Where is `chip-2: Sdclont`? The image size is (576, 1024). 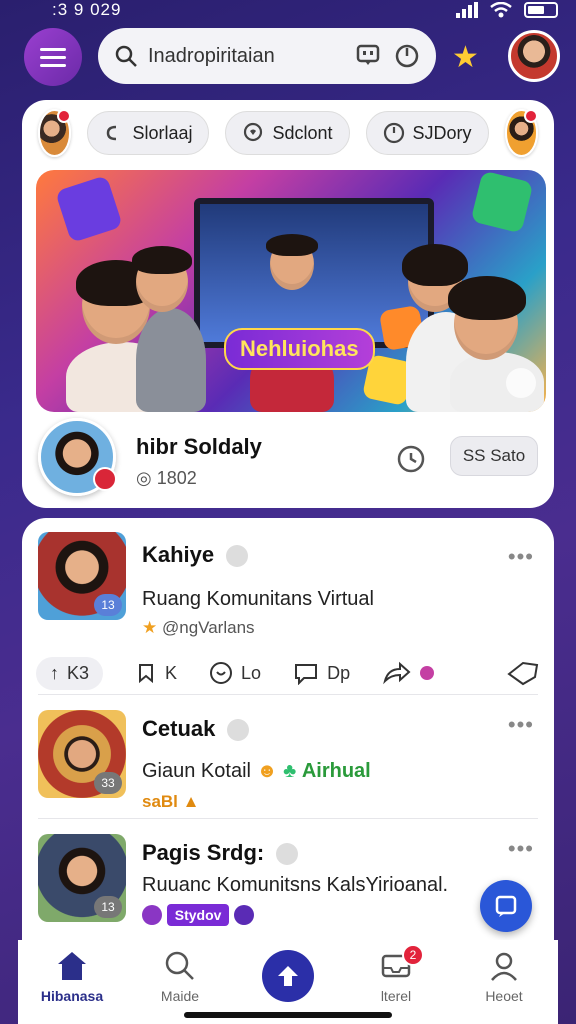 chip-2: Sdclont is located at coordinates (287, 133).